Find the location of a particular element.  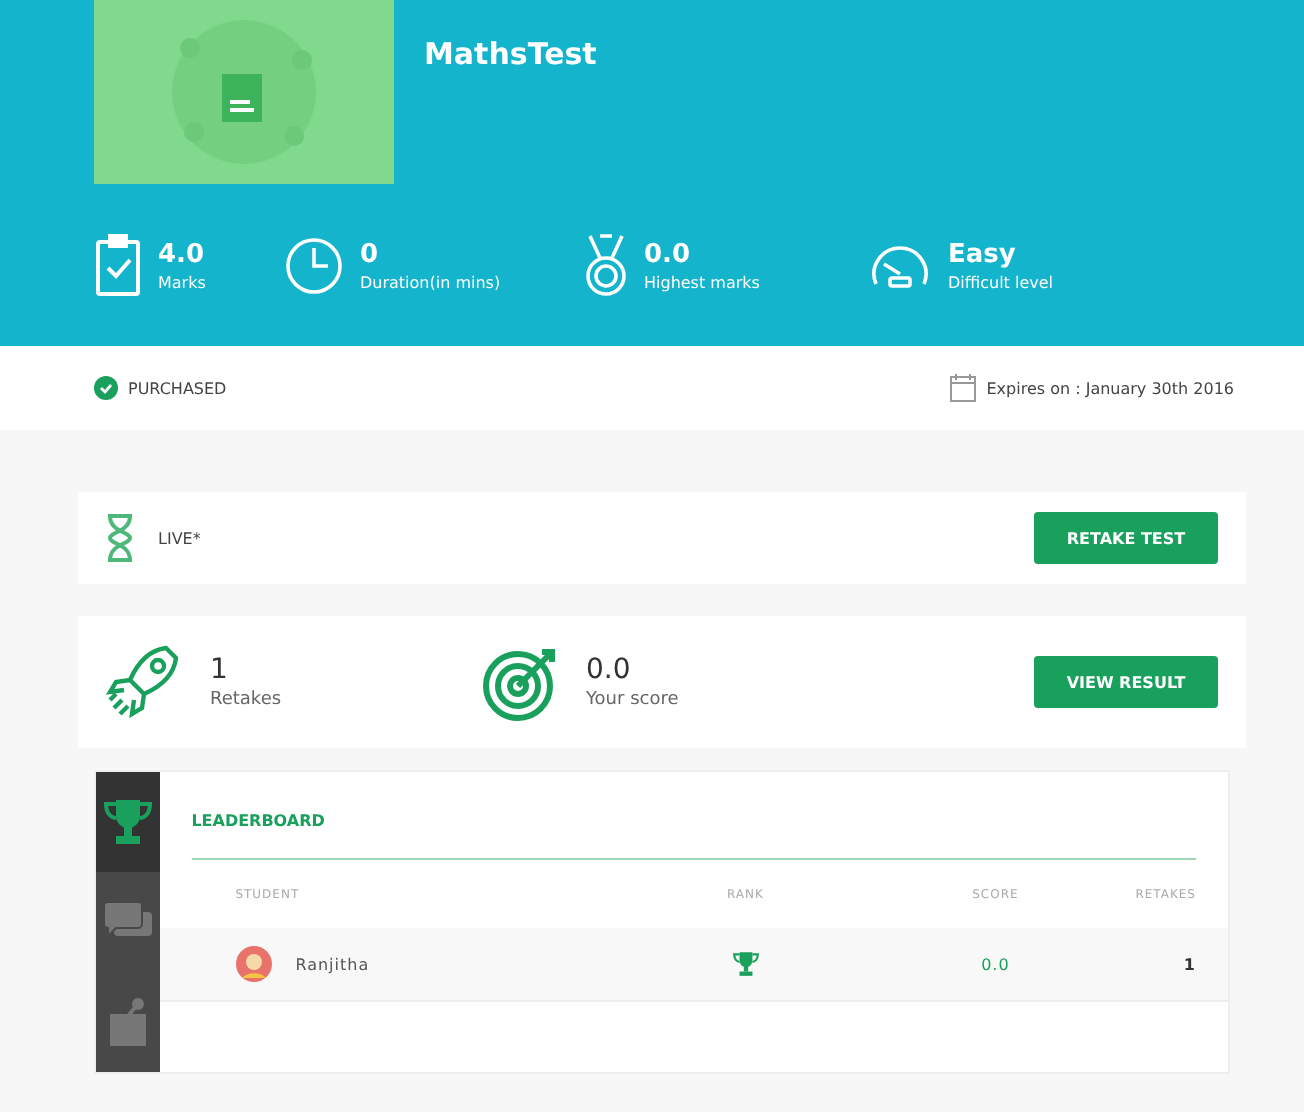

purchased-status: PURCHASED is located at coordinates (177, 388).